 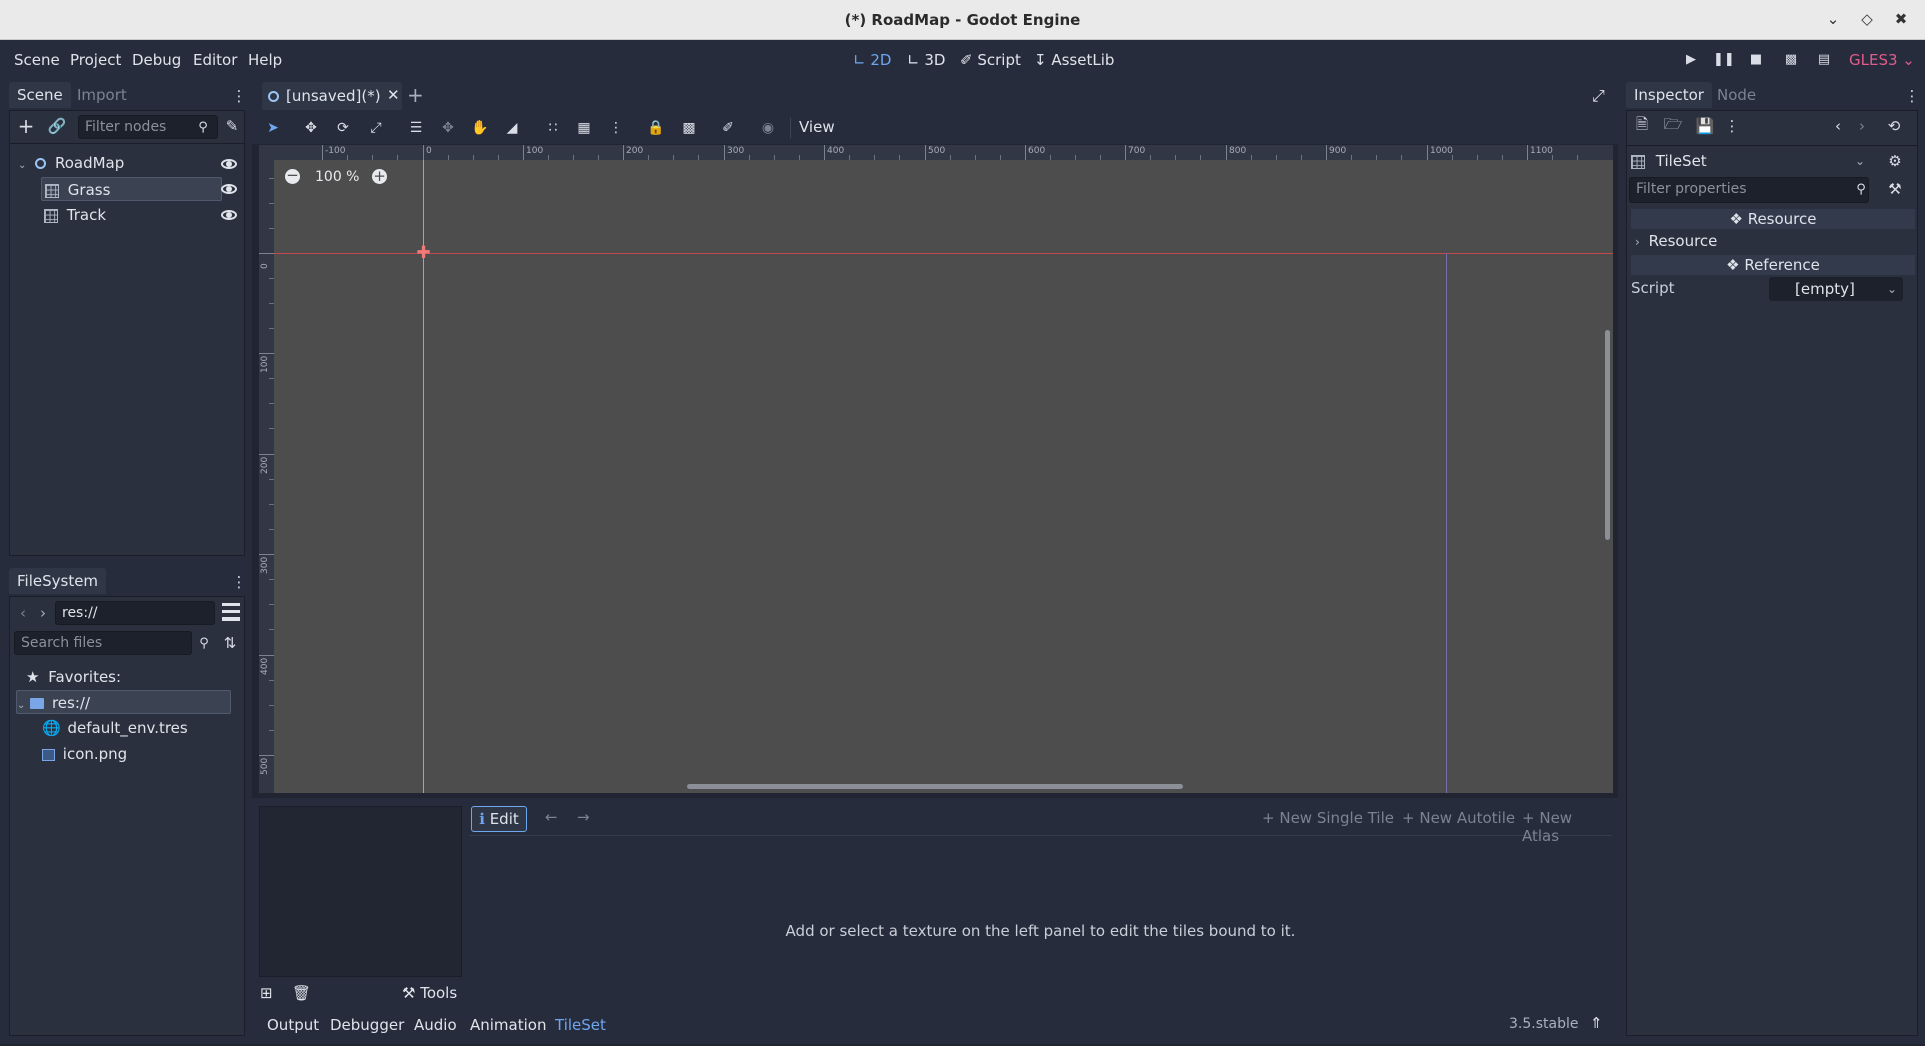 I want to click on edit-mode-button: ℹ Edit, so click(x=499, y=819).